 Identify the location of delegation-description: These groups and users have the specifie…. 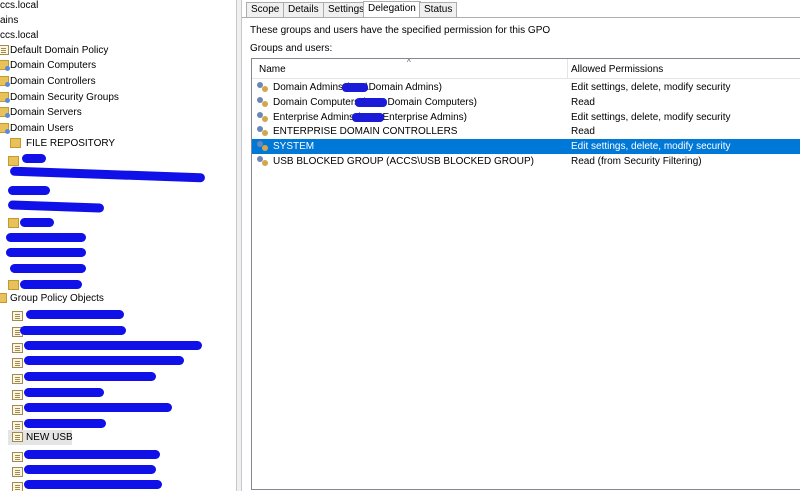
(400, 30).